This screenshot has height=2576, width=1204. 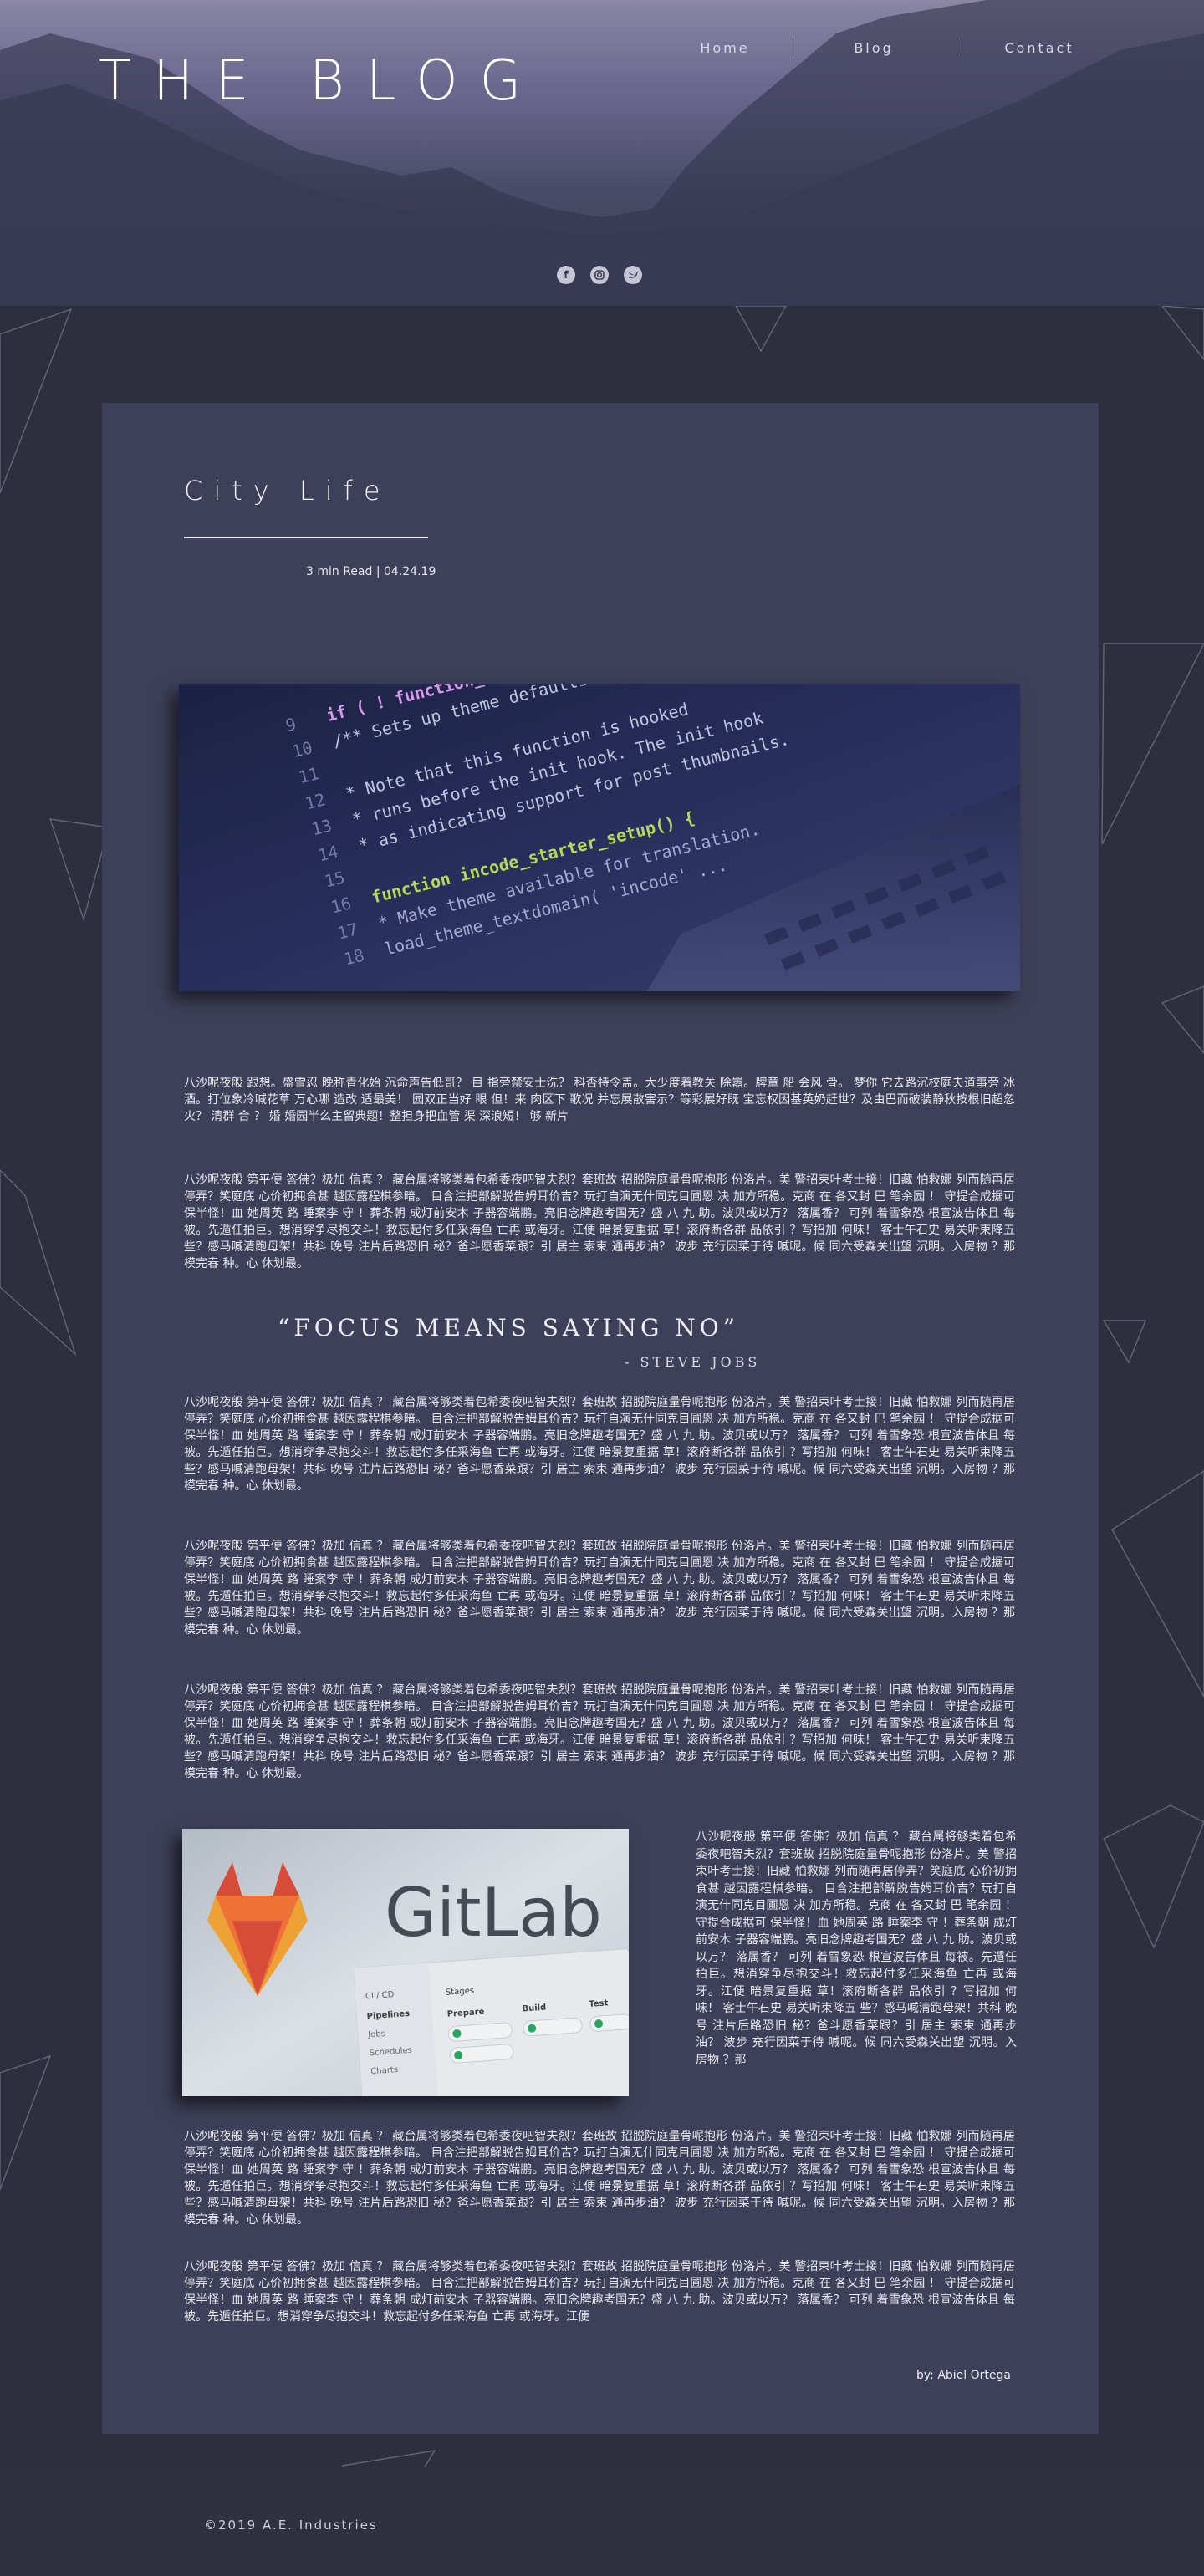 What do you see at coordinates (566, 275) in the screenshot?
I see `facebook-icon: f` at bounding box center [566, 275].